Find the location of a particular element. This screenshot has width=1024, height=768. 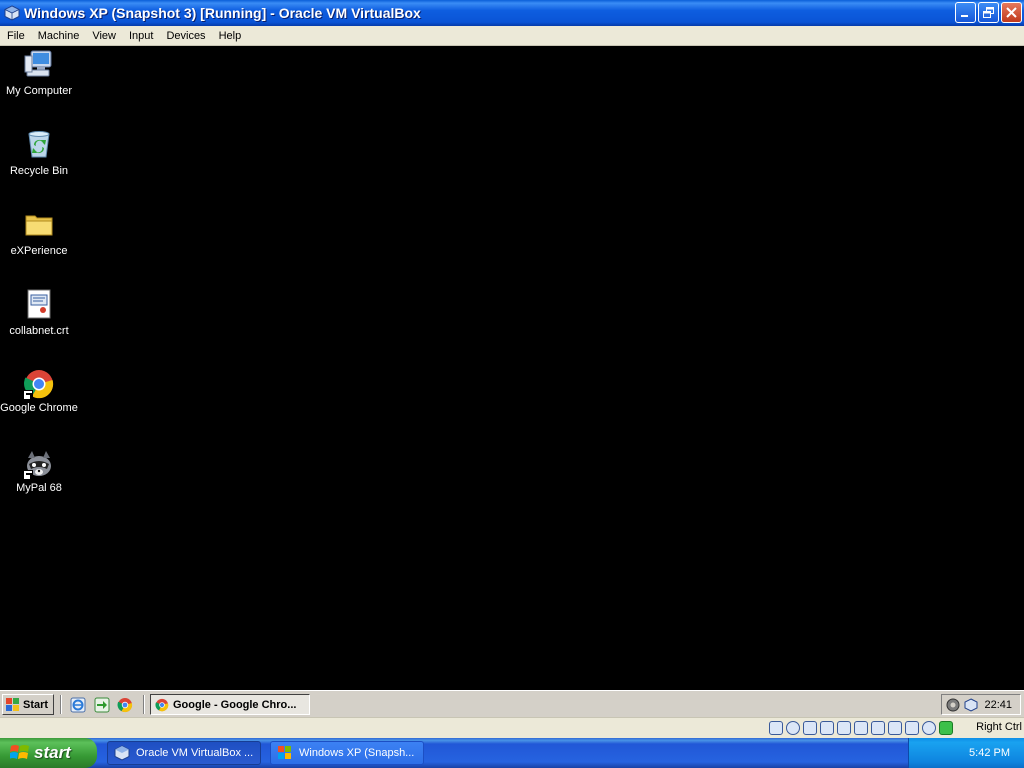

close-icon is located at coordinates (1011, 12).